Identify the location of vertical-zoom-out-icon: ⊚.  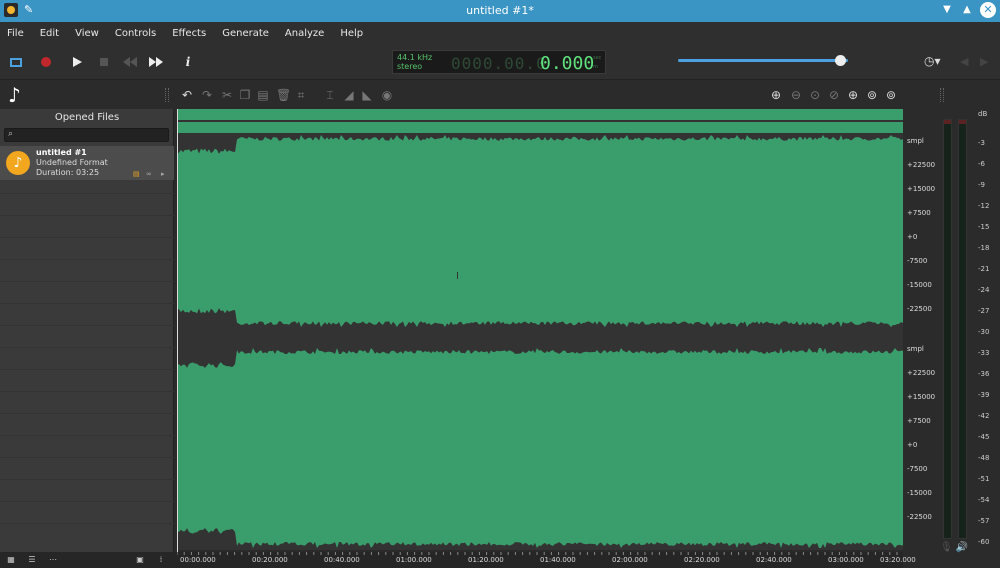
(891, 95).